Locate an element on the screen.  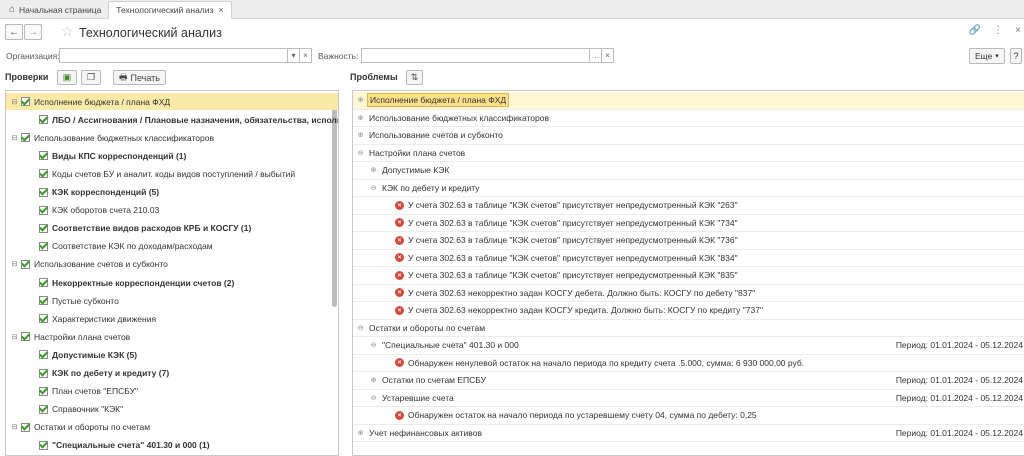
problem-item: ⊖ Остатки и обороты по счетам is located at coordinates (688, 328).